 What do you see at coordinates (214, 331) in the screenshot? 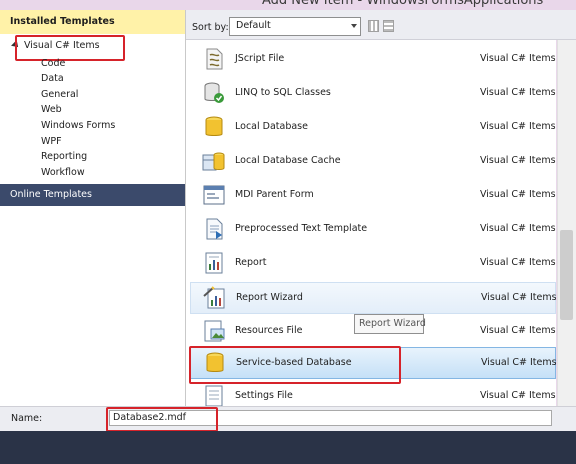
I see `resources-icon` at bounding box center [214, 331].